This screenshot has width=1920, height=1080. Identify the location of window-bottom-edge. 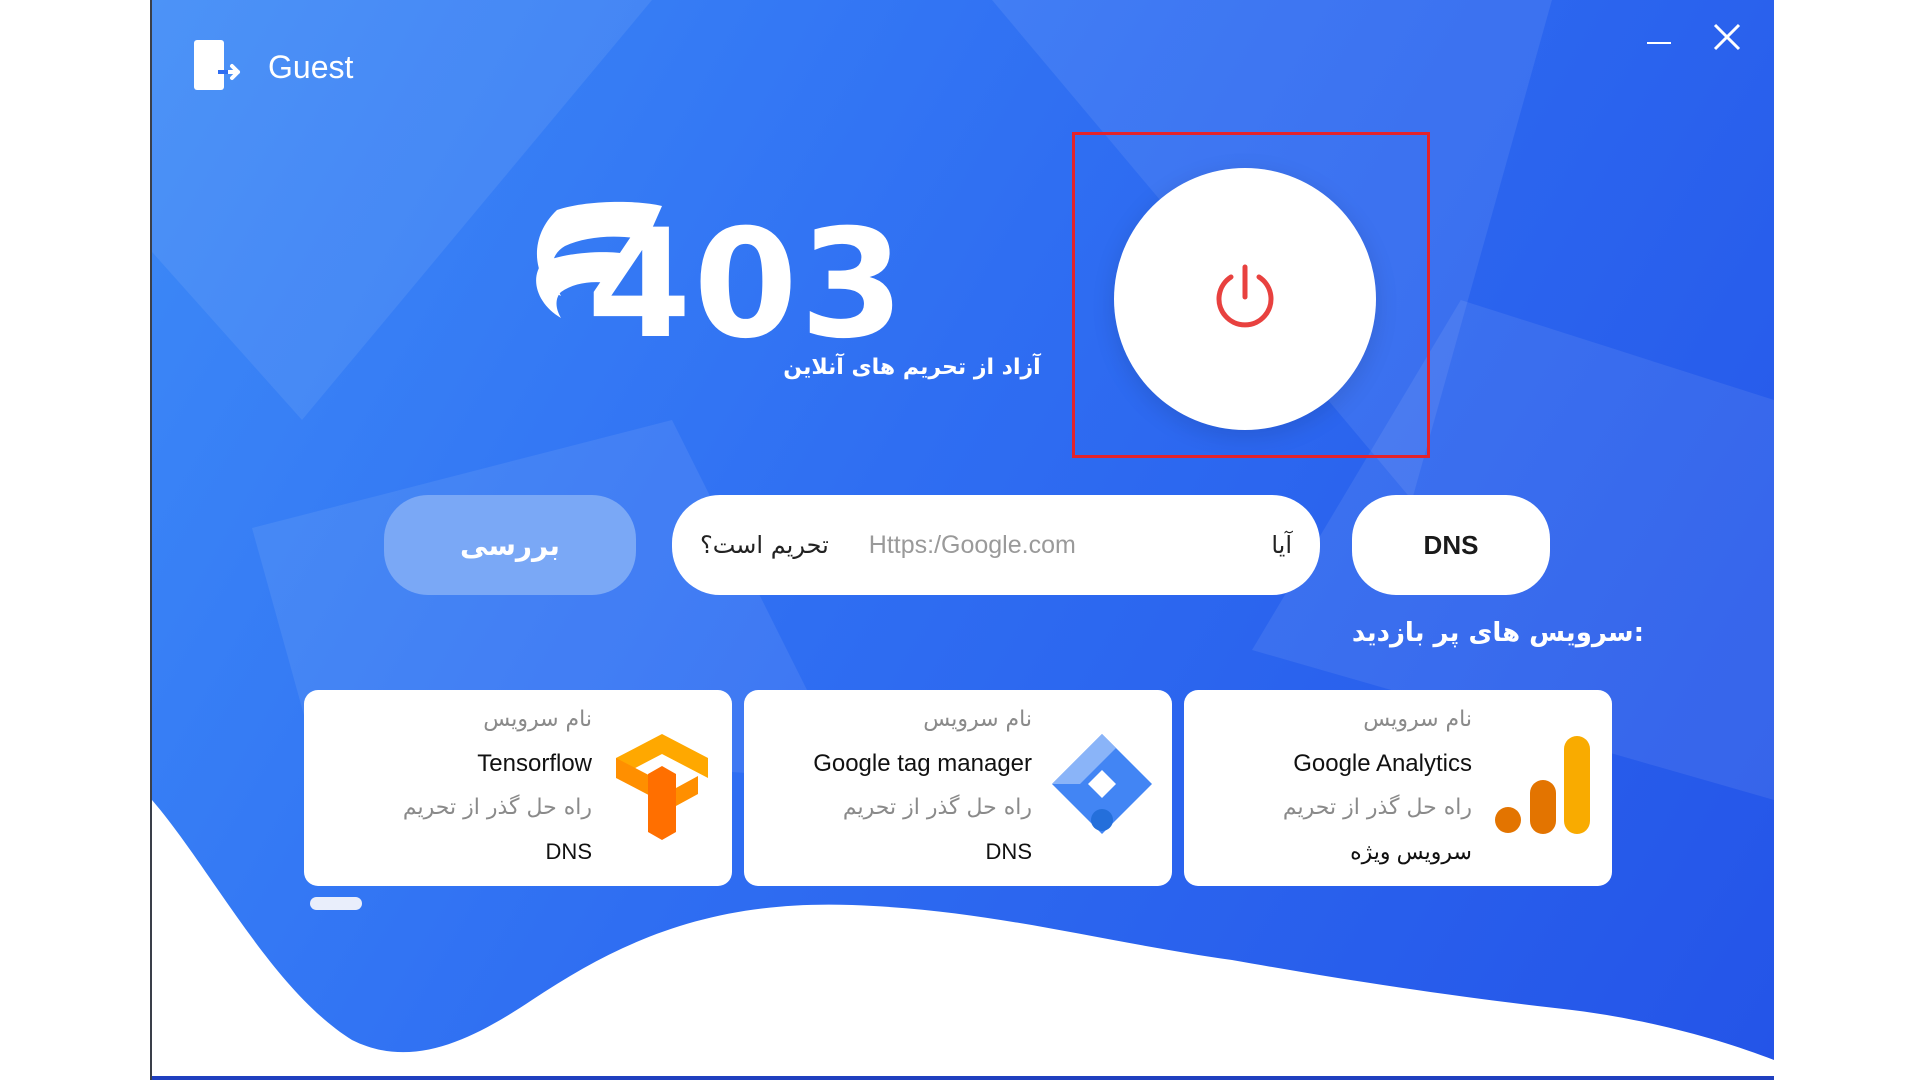
(963, 1078).